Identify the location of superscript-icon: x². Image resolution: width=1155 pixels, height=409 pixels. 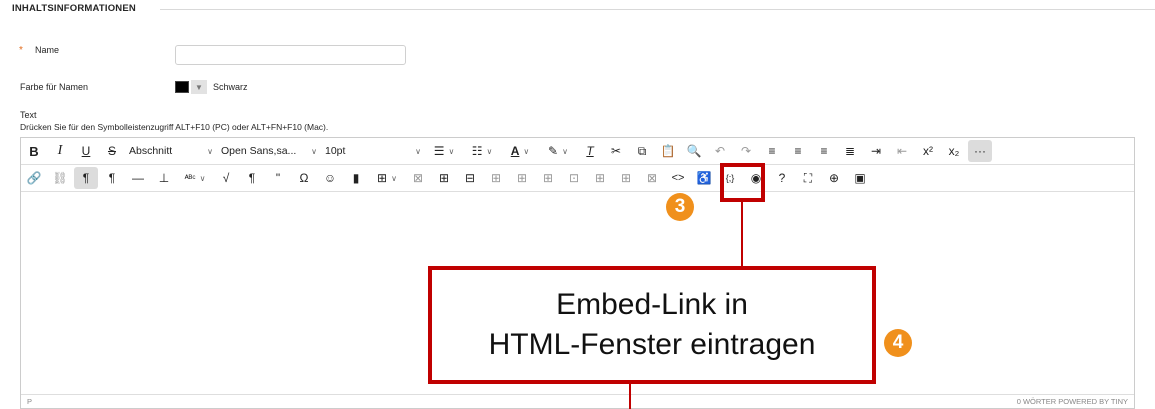
(928, 151).